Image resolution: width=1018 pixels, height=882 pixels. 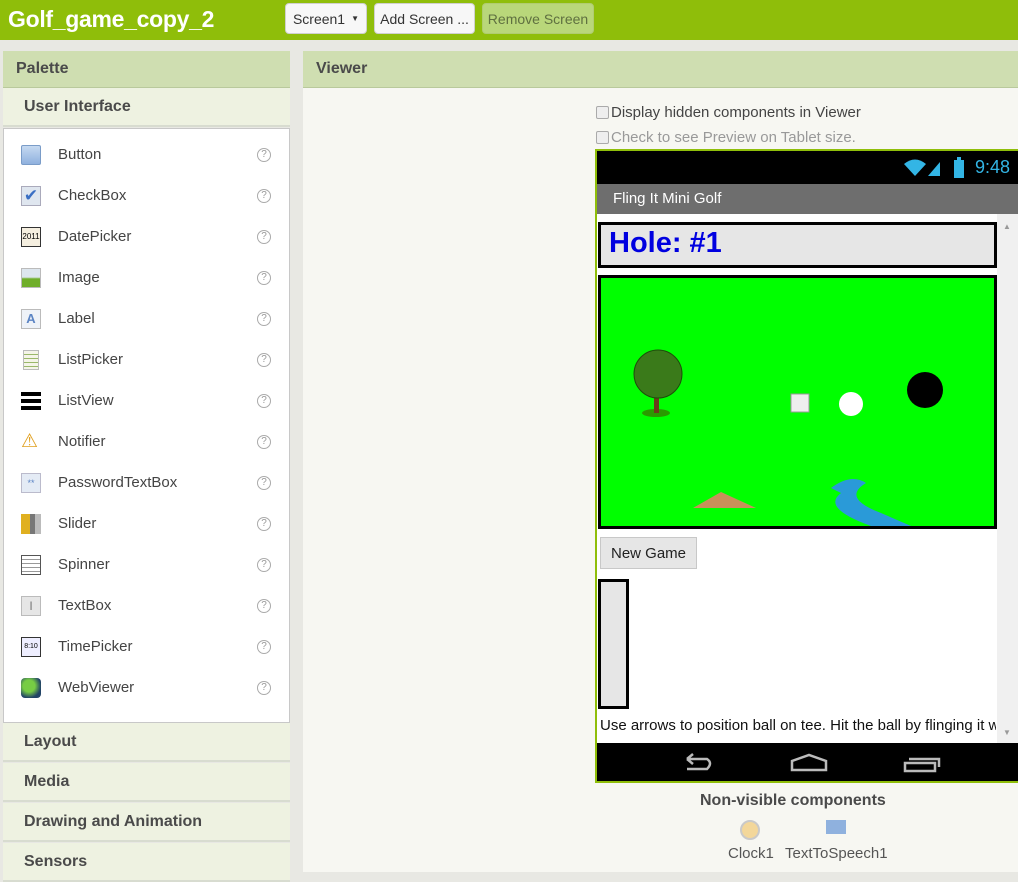 I want to click on battery-icon, so click(x=959, y=167).